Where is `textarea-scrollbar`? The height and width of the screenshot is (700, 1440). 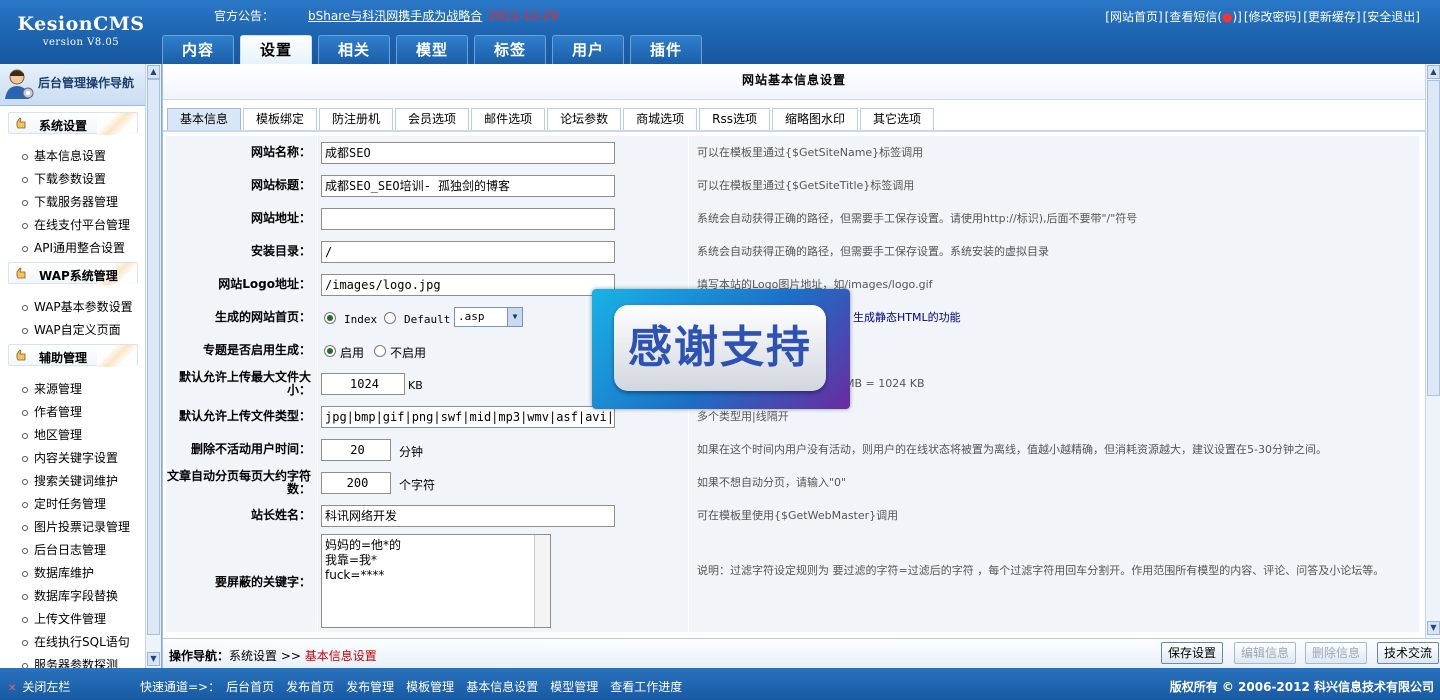
textarea-scrollbar is located at coordinates (542, 581).